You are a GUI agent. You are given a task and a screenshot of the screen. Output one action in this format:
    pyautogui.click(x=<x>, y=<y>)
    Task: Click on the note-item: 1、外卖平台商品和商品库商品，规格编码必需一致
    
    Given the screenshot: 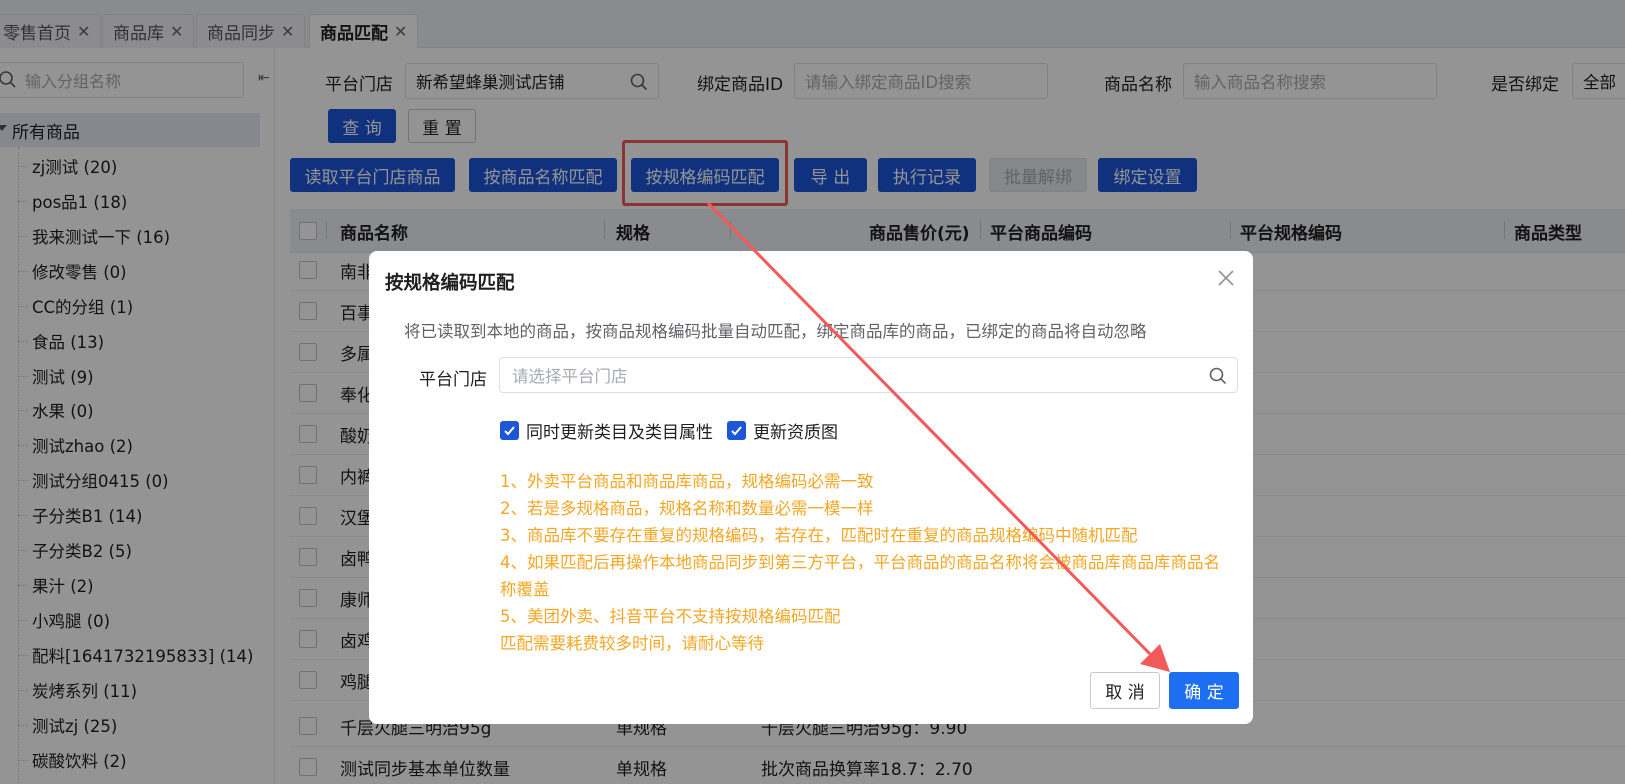 What is the action you would take?
    pyautogui.click(x=687, y=481)
    